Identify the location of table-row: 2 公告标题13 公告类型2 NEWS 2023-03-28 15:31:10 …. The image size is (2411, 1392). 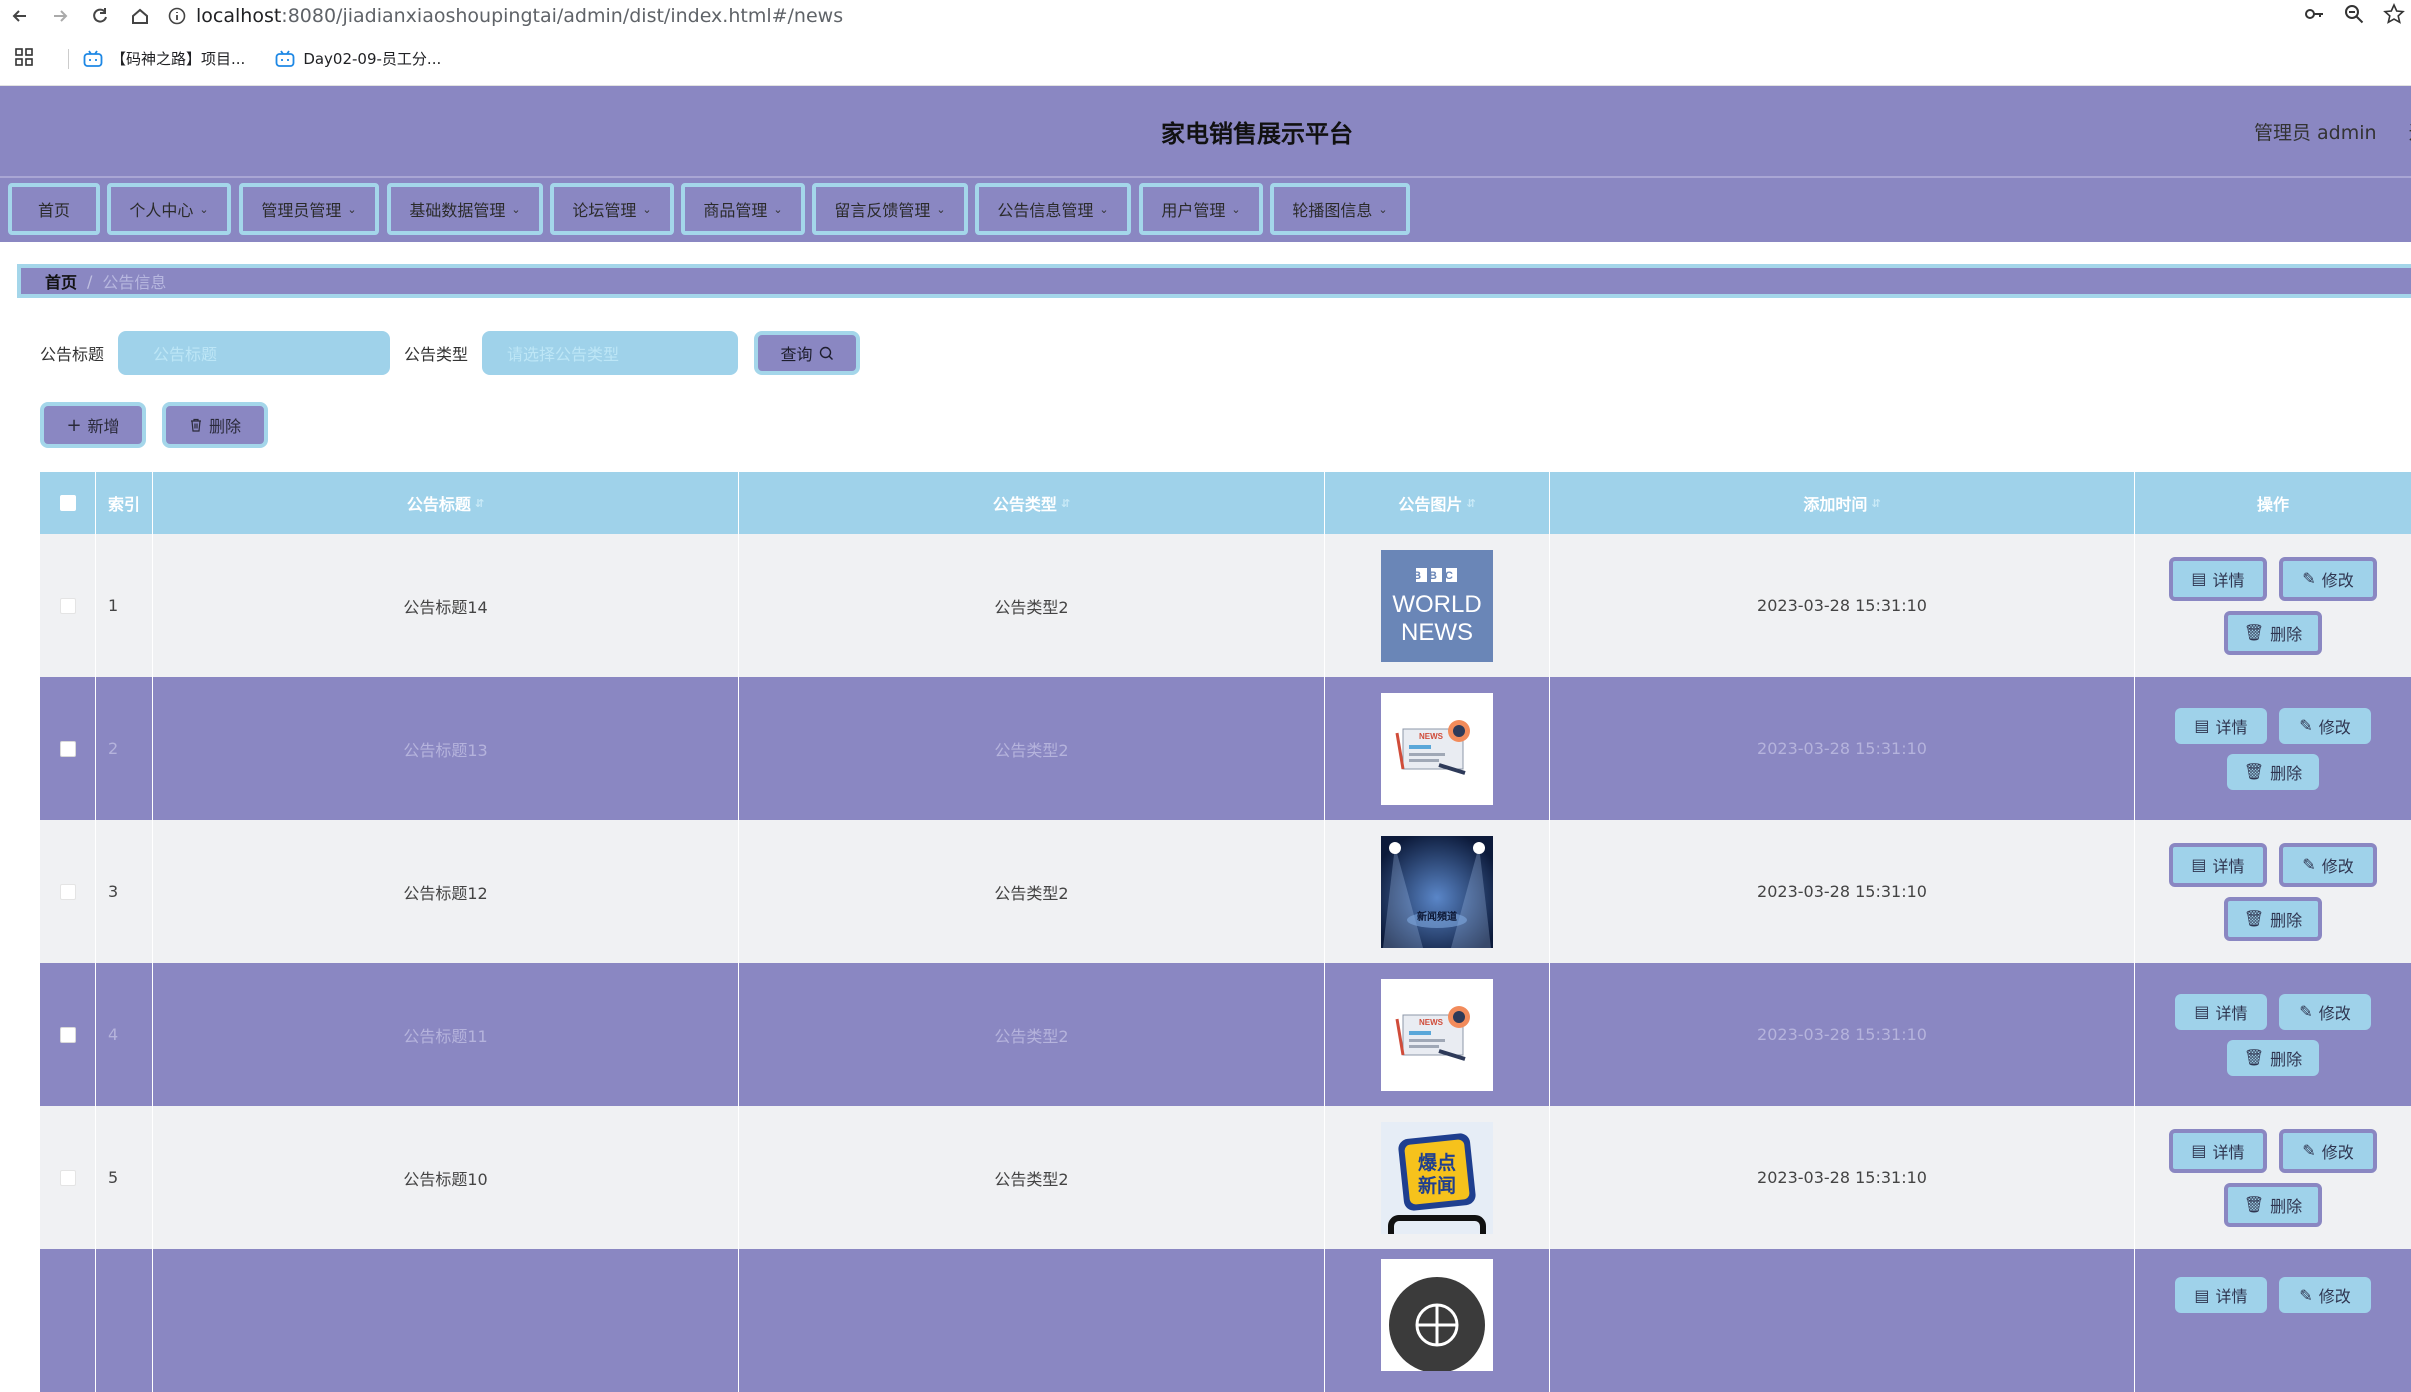
(1225, 748).